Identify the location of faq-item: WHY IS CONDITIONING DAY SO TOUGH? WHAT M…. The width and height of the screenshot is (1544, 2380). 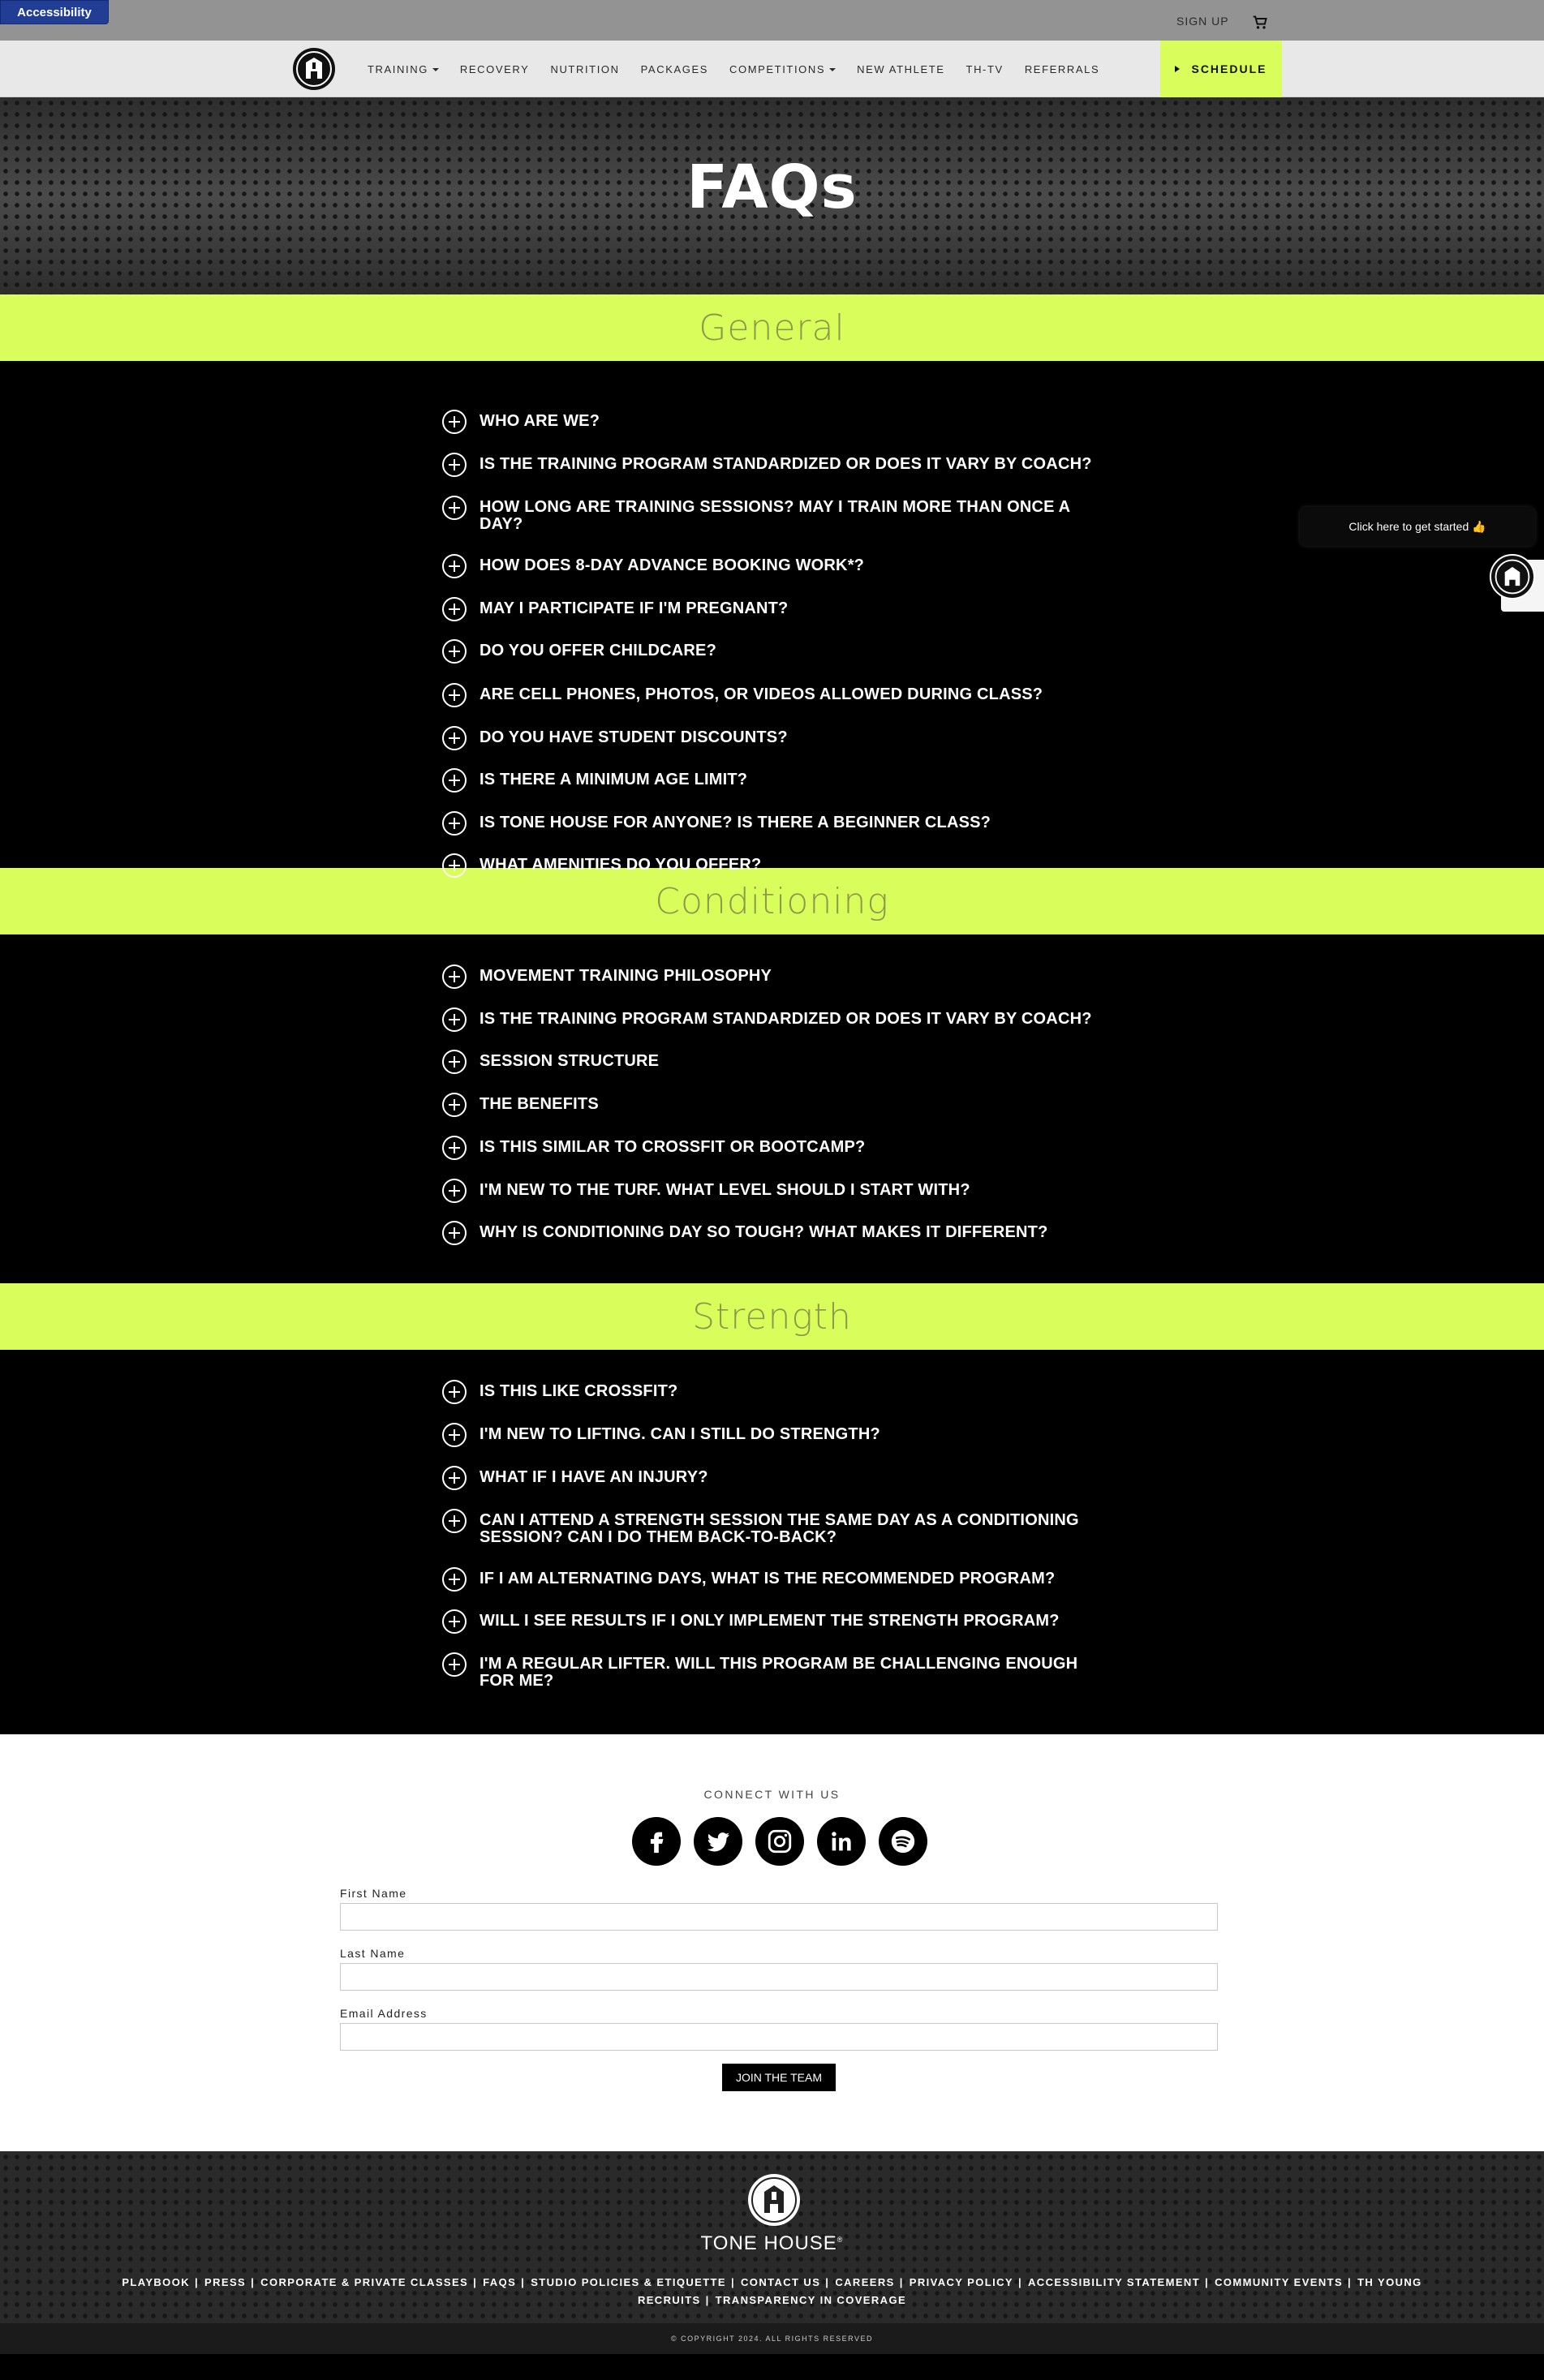
(745, 1233).